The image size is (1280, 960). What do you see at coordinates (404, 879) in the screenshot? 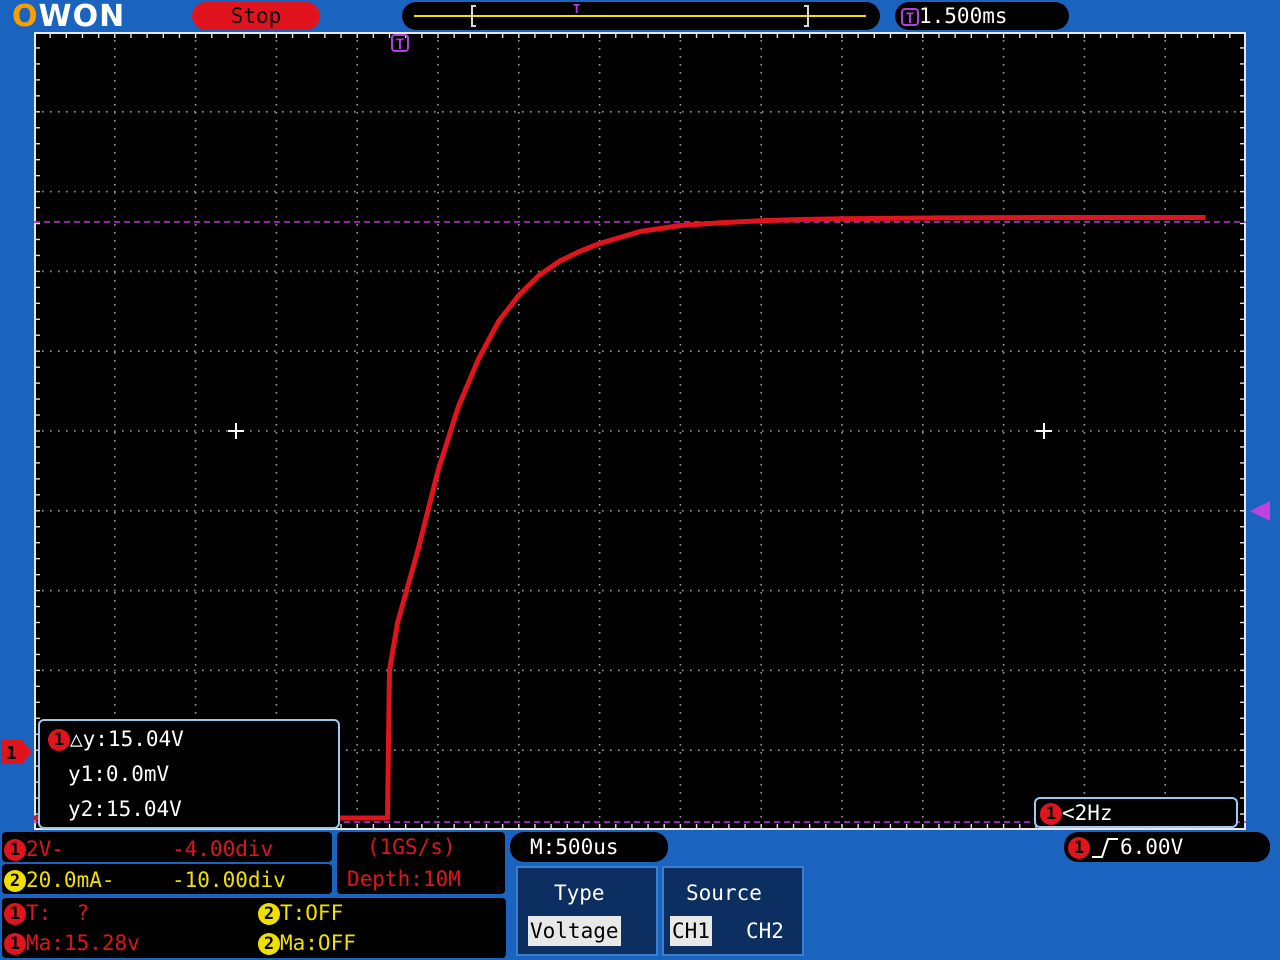
I see `memory-depth: Depth:10M` at bounding box center [404, 879].